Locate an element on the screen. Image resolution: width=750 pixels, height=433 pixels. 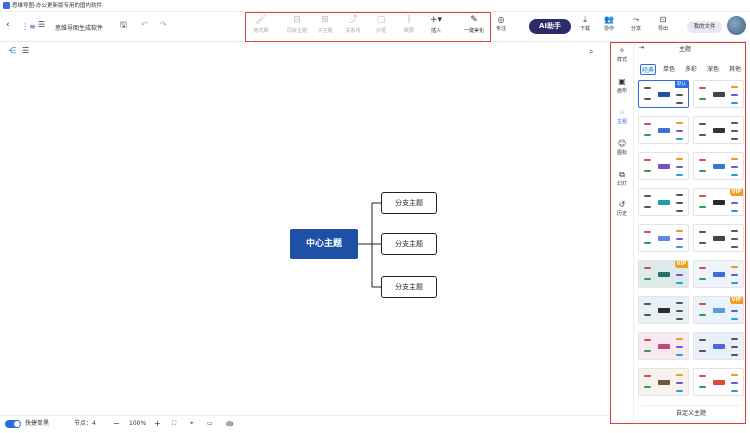
tab-mono: 单色 is located at coordinates (669, 69).